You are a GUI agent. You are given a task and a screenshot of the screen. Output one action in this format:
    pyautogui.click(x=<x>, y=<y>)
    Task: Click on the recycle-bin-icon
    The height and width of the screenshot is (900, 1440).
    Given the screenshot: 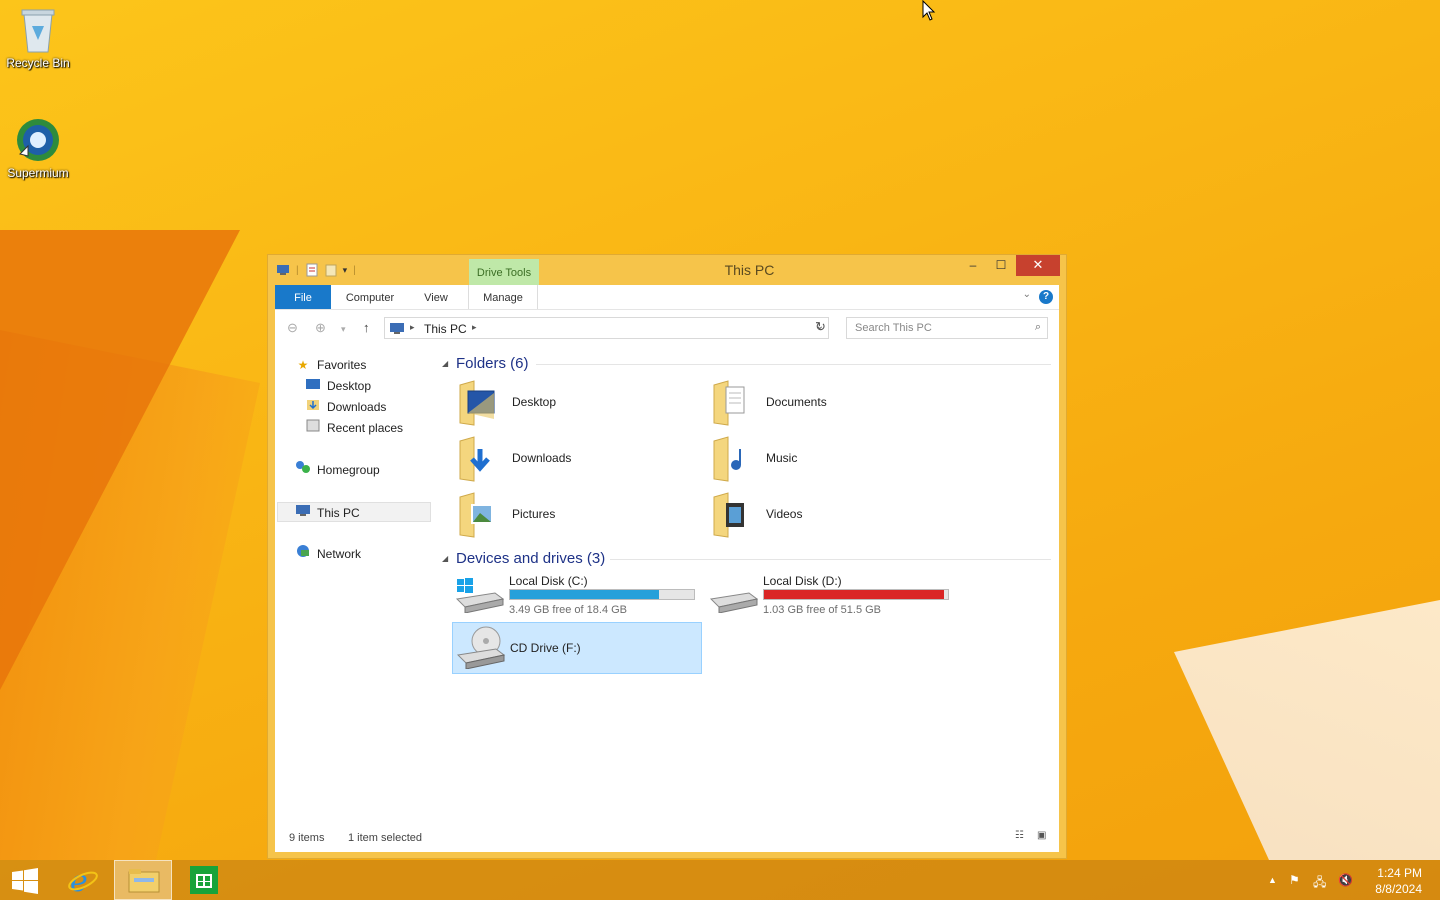 What is the action you would take?
    pyautogui.click(x=38, y=31)
    